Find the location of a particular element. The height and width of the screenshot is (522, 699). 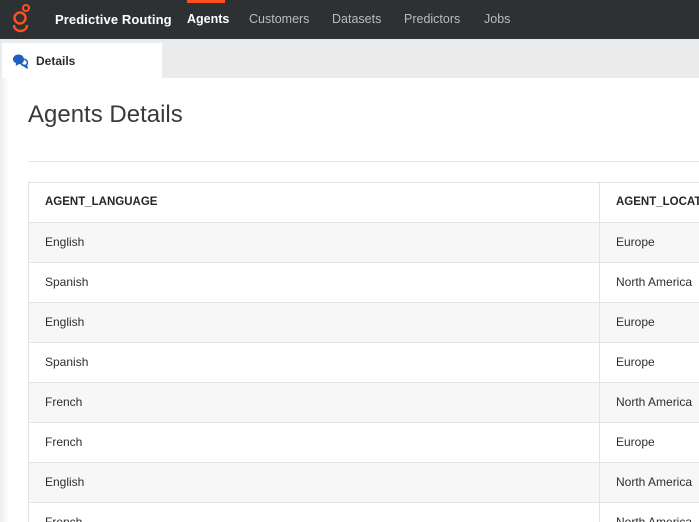

sidebar-shadow is located at coordinates (4, 300).